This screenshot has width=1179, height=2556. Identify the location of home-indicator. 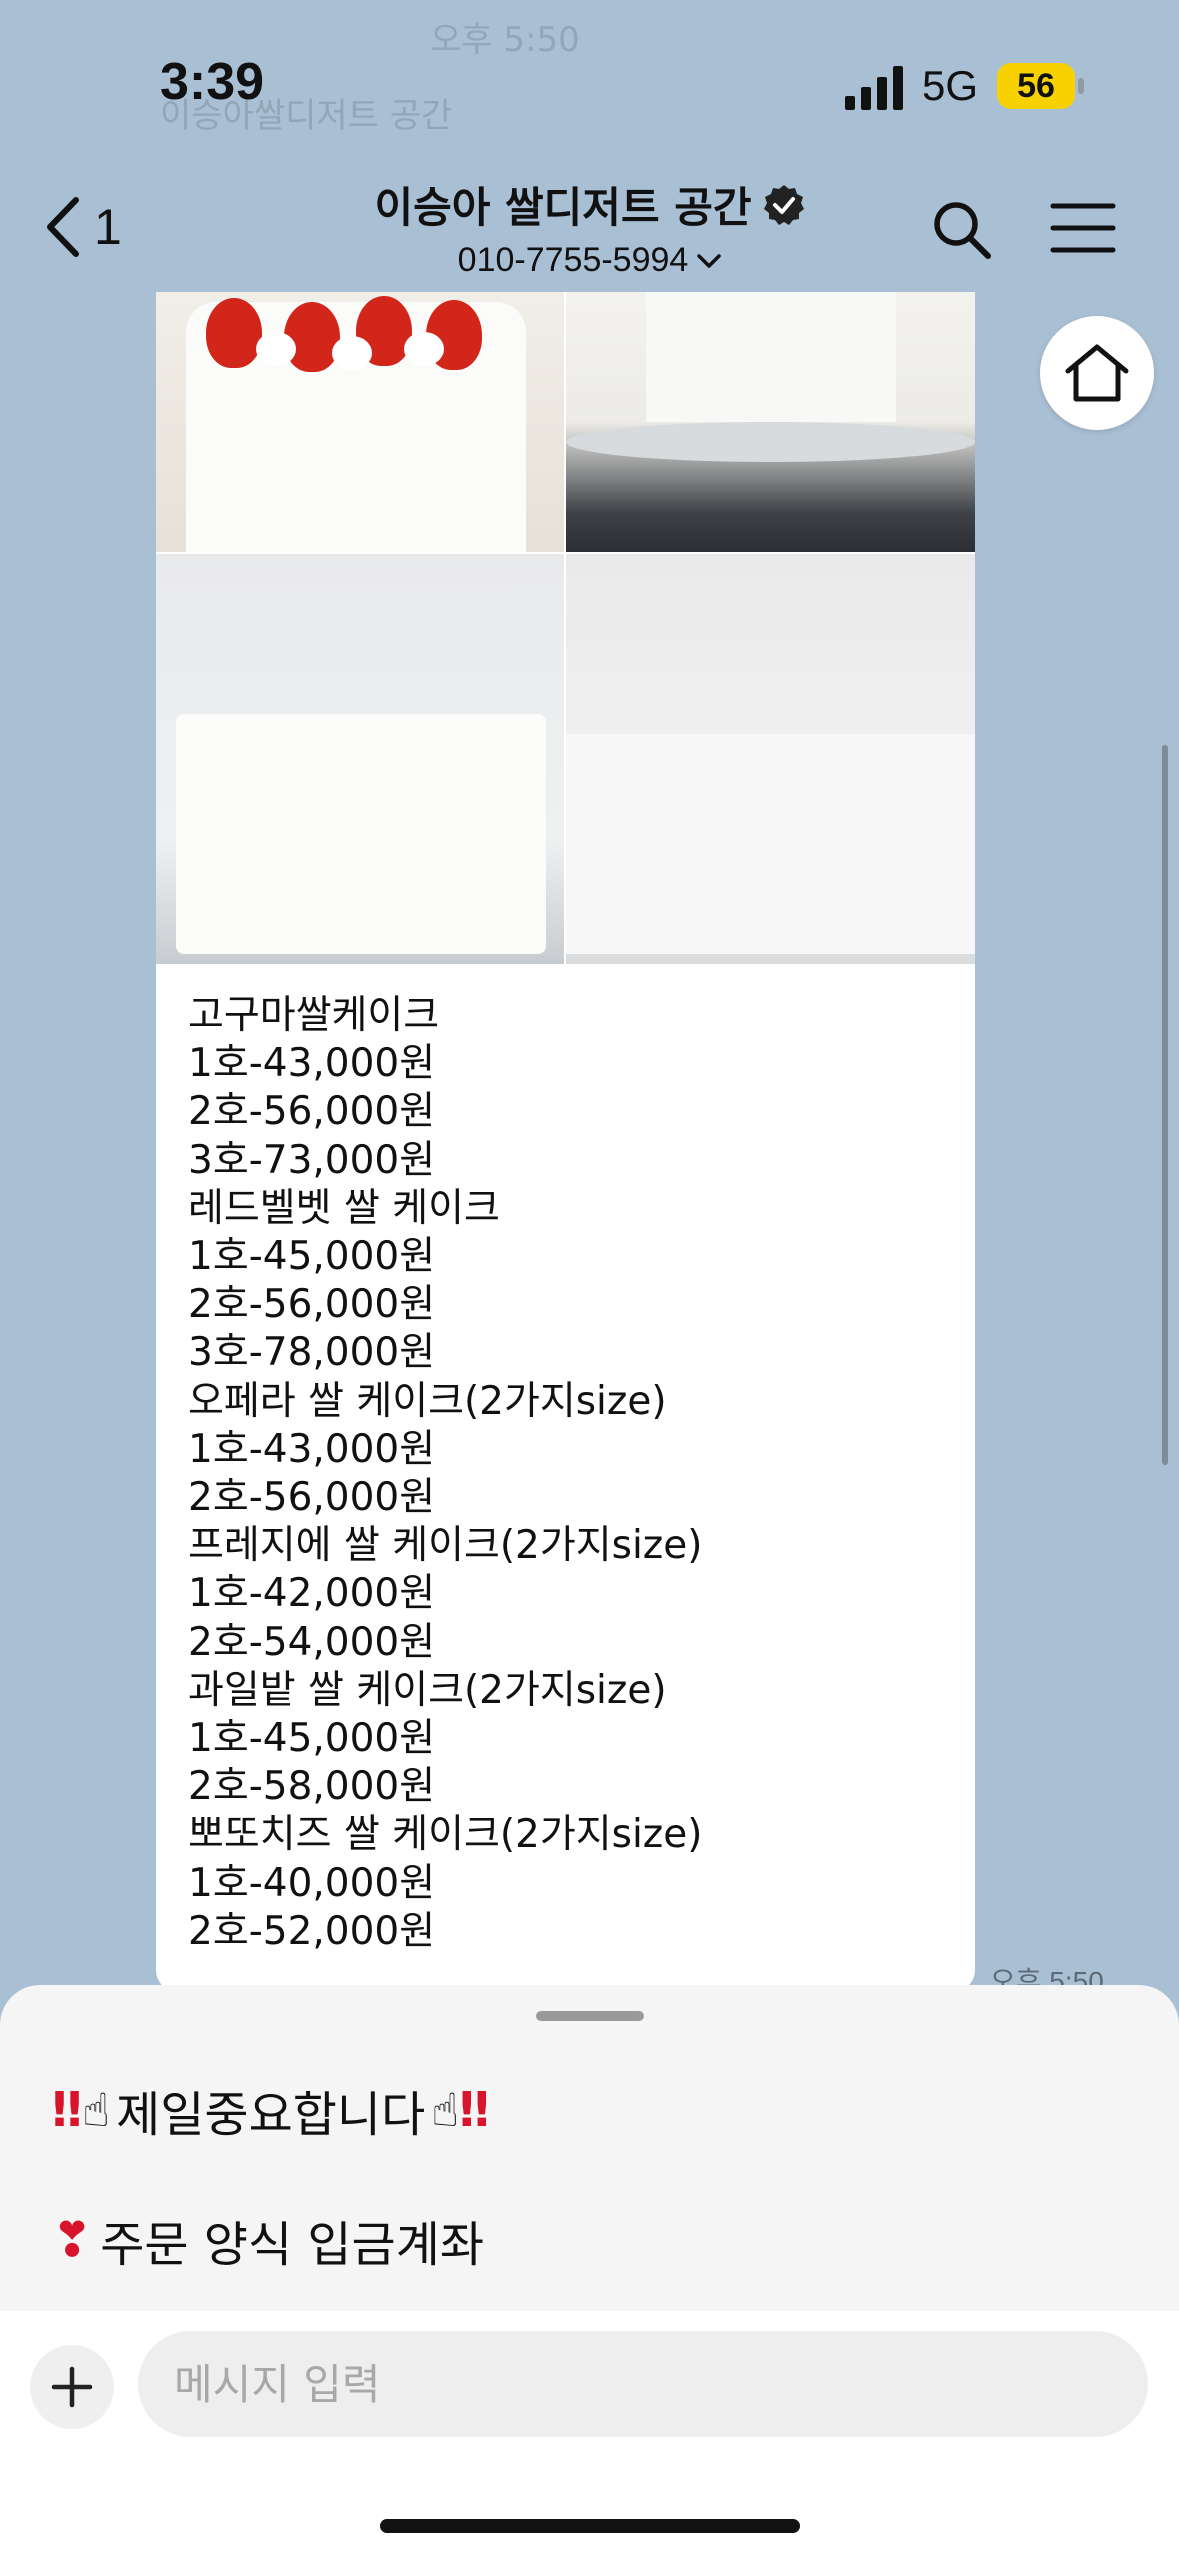
(590, 2526).